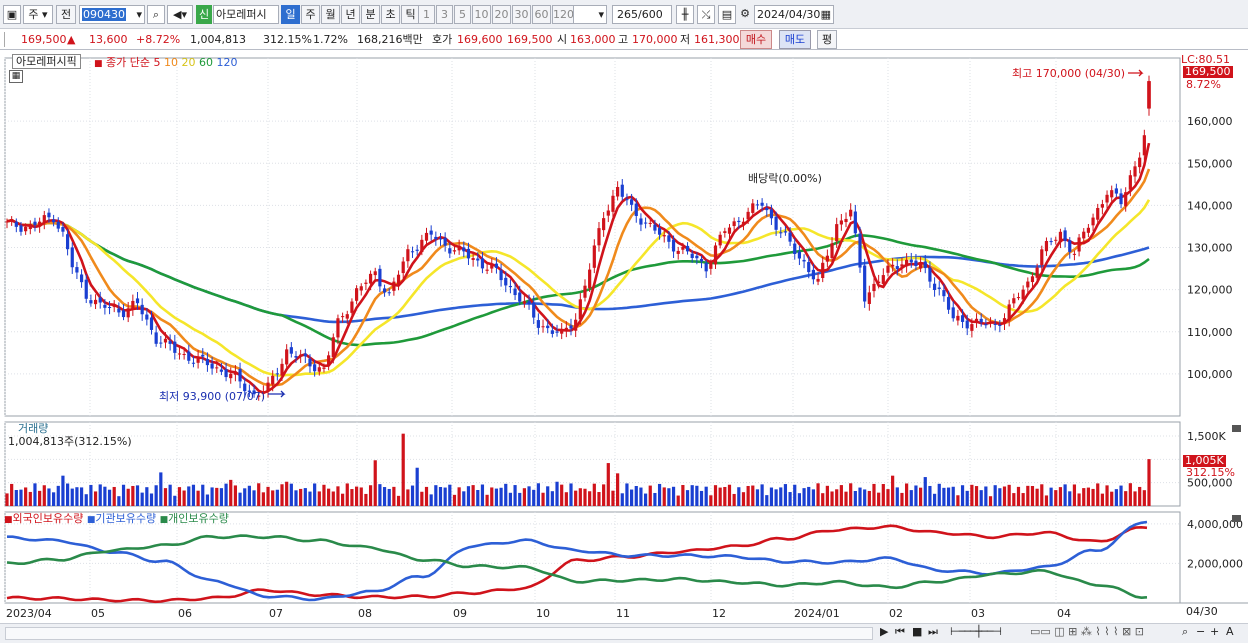 The height and width of the screenshot is (643, 1248). What do you see at coordinates (794, 14) in the screenshot?
I see `date-input: 2024/04/30 ▦` at bounding box center [794, 14].